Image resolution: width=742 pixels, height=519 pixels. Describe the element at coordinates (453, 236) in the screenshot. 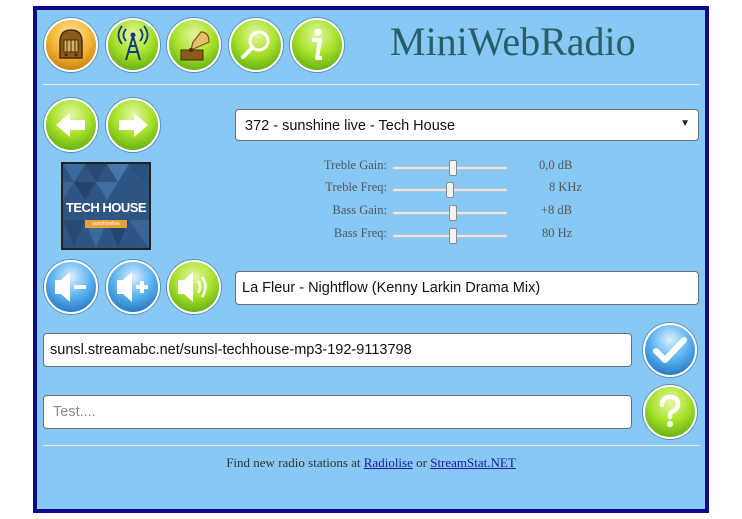

I see `bass-freq-thumb` at that location.